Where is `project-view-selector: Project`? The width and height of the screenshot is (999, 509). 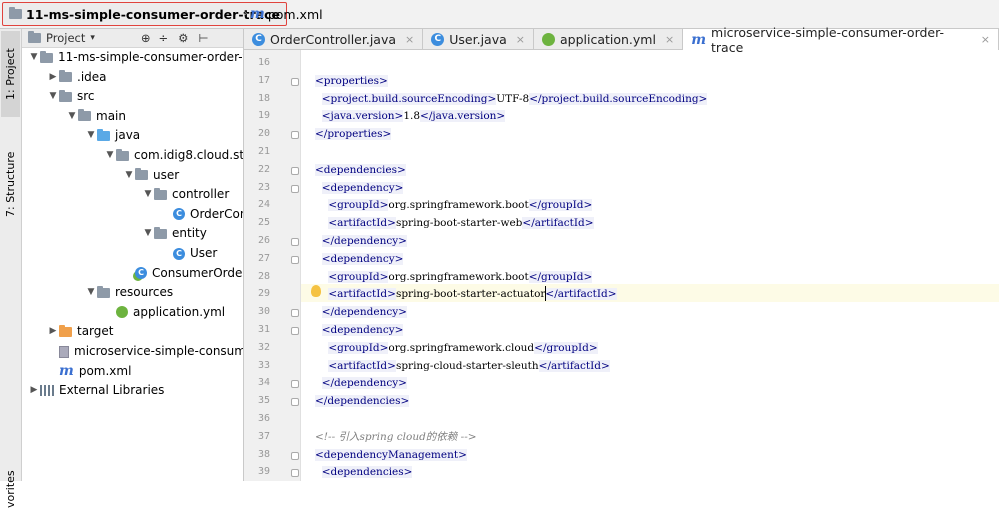
project-view-selector: Project is located at coordinates (65, 38).